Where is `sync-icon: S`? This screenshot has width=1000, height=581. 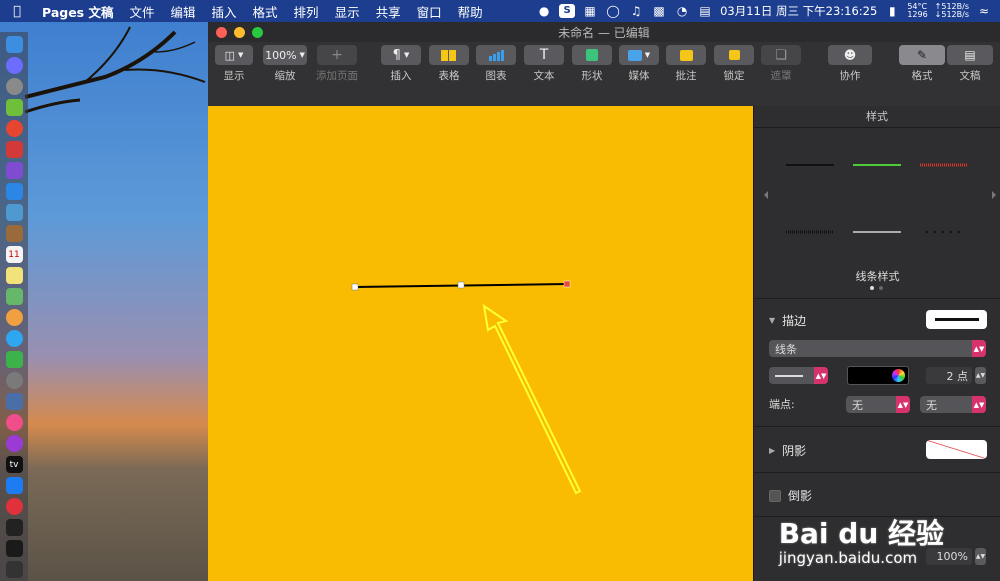 sync-icon: S is located at coordinates (567, 11).